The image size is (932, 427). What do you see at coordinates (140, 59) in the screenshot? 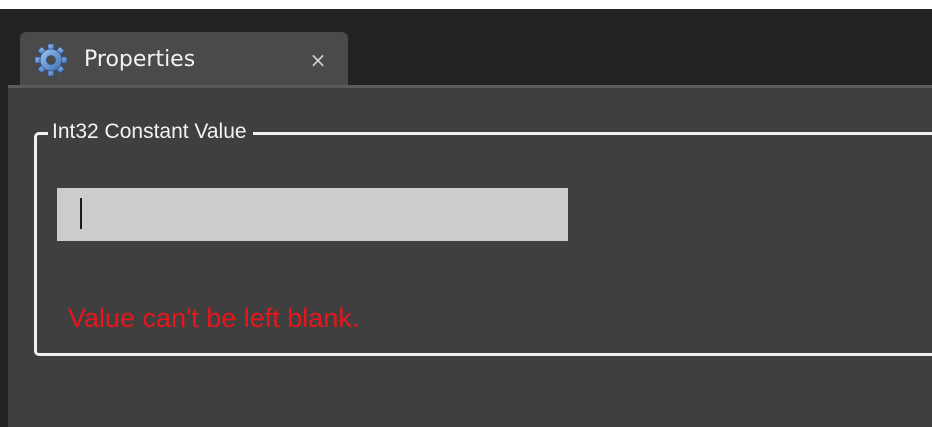
I see `tab-title: Properties` at bounding box center [140, 59].